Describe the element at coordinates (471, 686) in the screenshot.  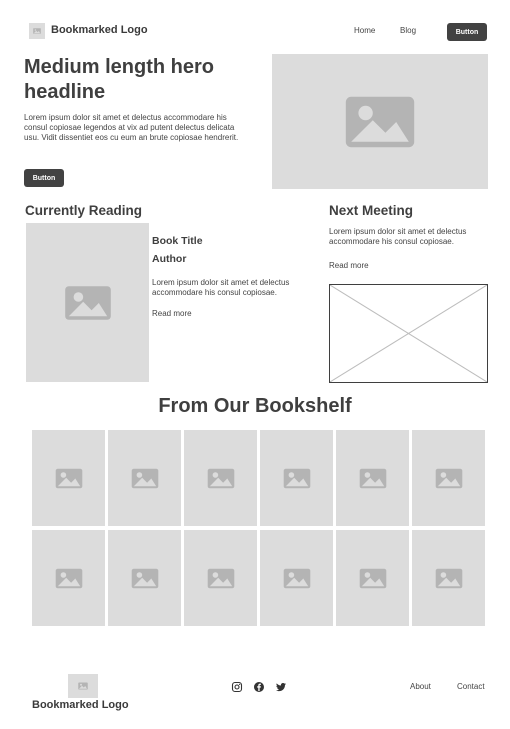
I see `footer-link-contact: Contact` at that location.